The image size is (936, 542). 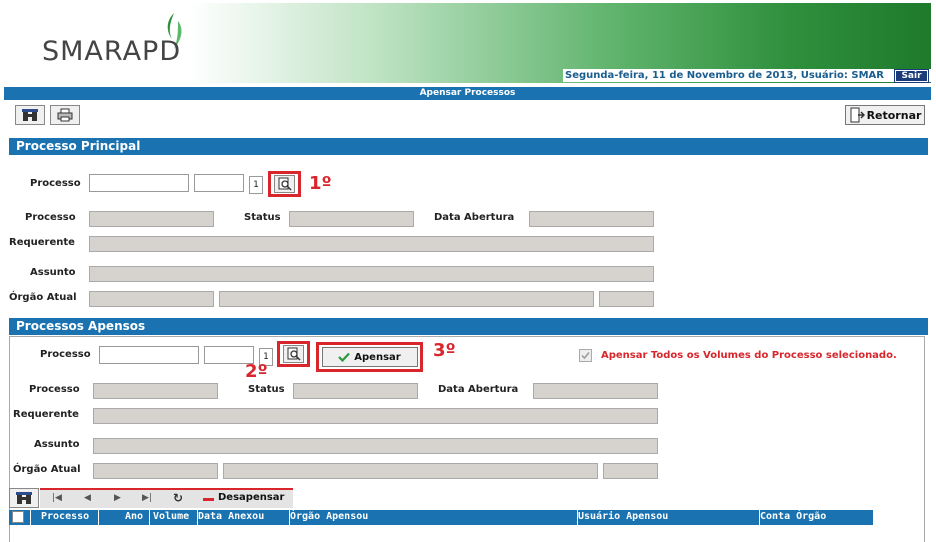 I want to click on principal-processo-input, so click(x=139, y=183).